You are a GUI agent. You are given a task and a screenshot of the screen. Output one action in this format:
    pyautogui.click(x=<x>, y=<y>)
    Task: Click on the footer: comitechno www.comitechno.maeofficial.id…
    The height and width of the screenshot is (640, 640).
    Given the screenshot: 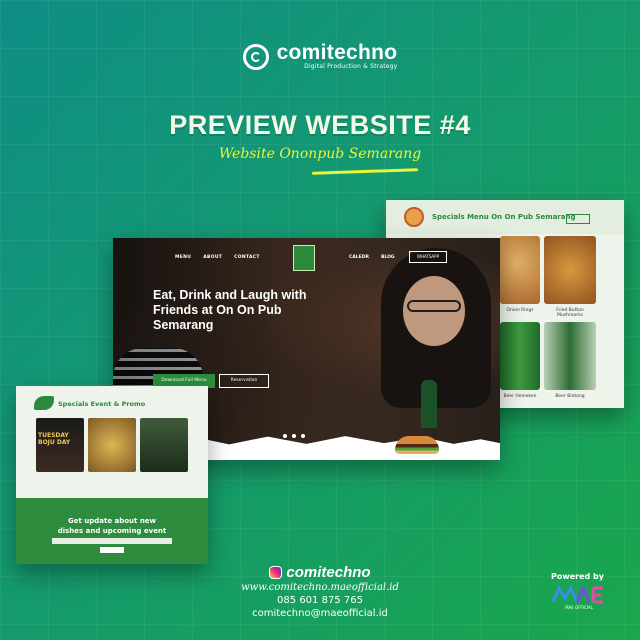 What is the action you would take?
    pyautogui.click(x=320, y=592)
    